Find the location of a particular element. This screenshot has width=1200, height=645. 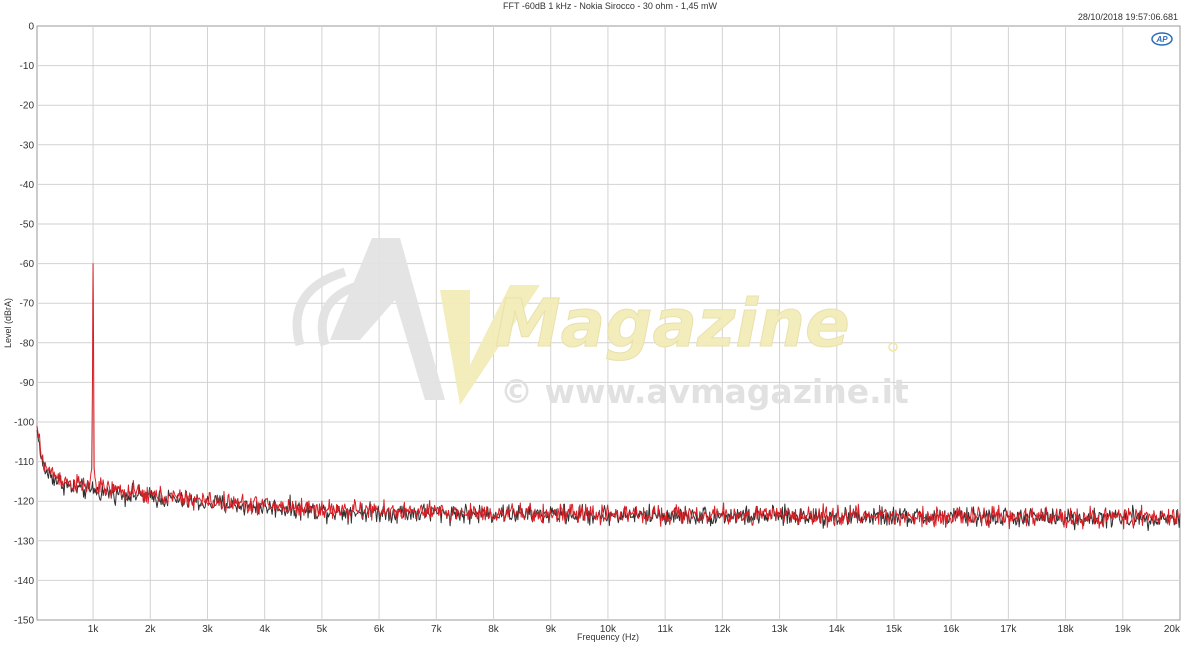

x-tick-label: 5k is located at coordinates (323, 629).